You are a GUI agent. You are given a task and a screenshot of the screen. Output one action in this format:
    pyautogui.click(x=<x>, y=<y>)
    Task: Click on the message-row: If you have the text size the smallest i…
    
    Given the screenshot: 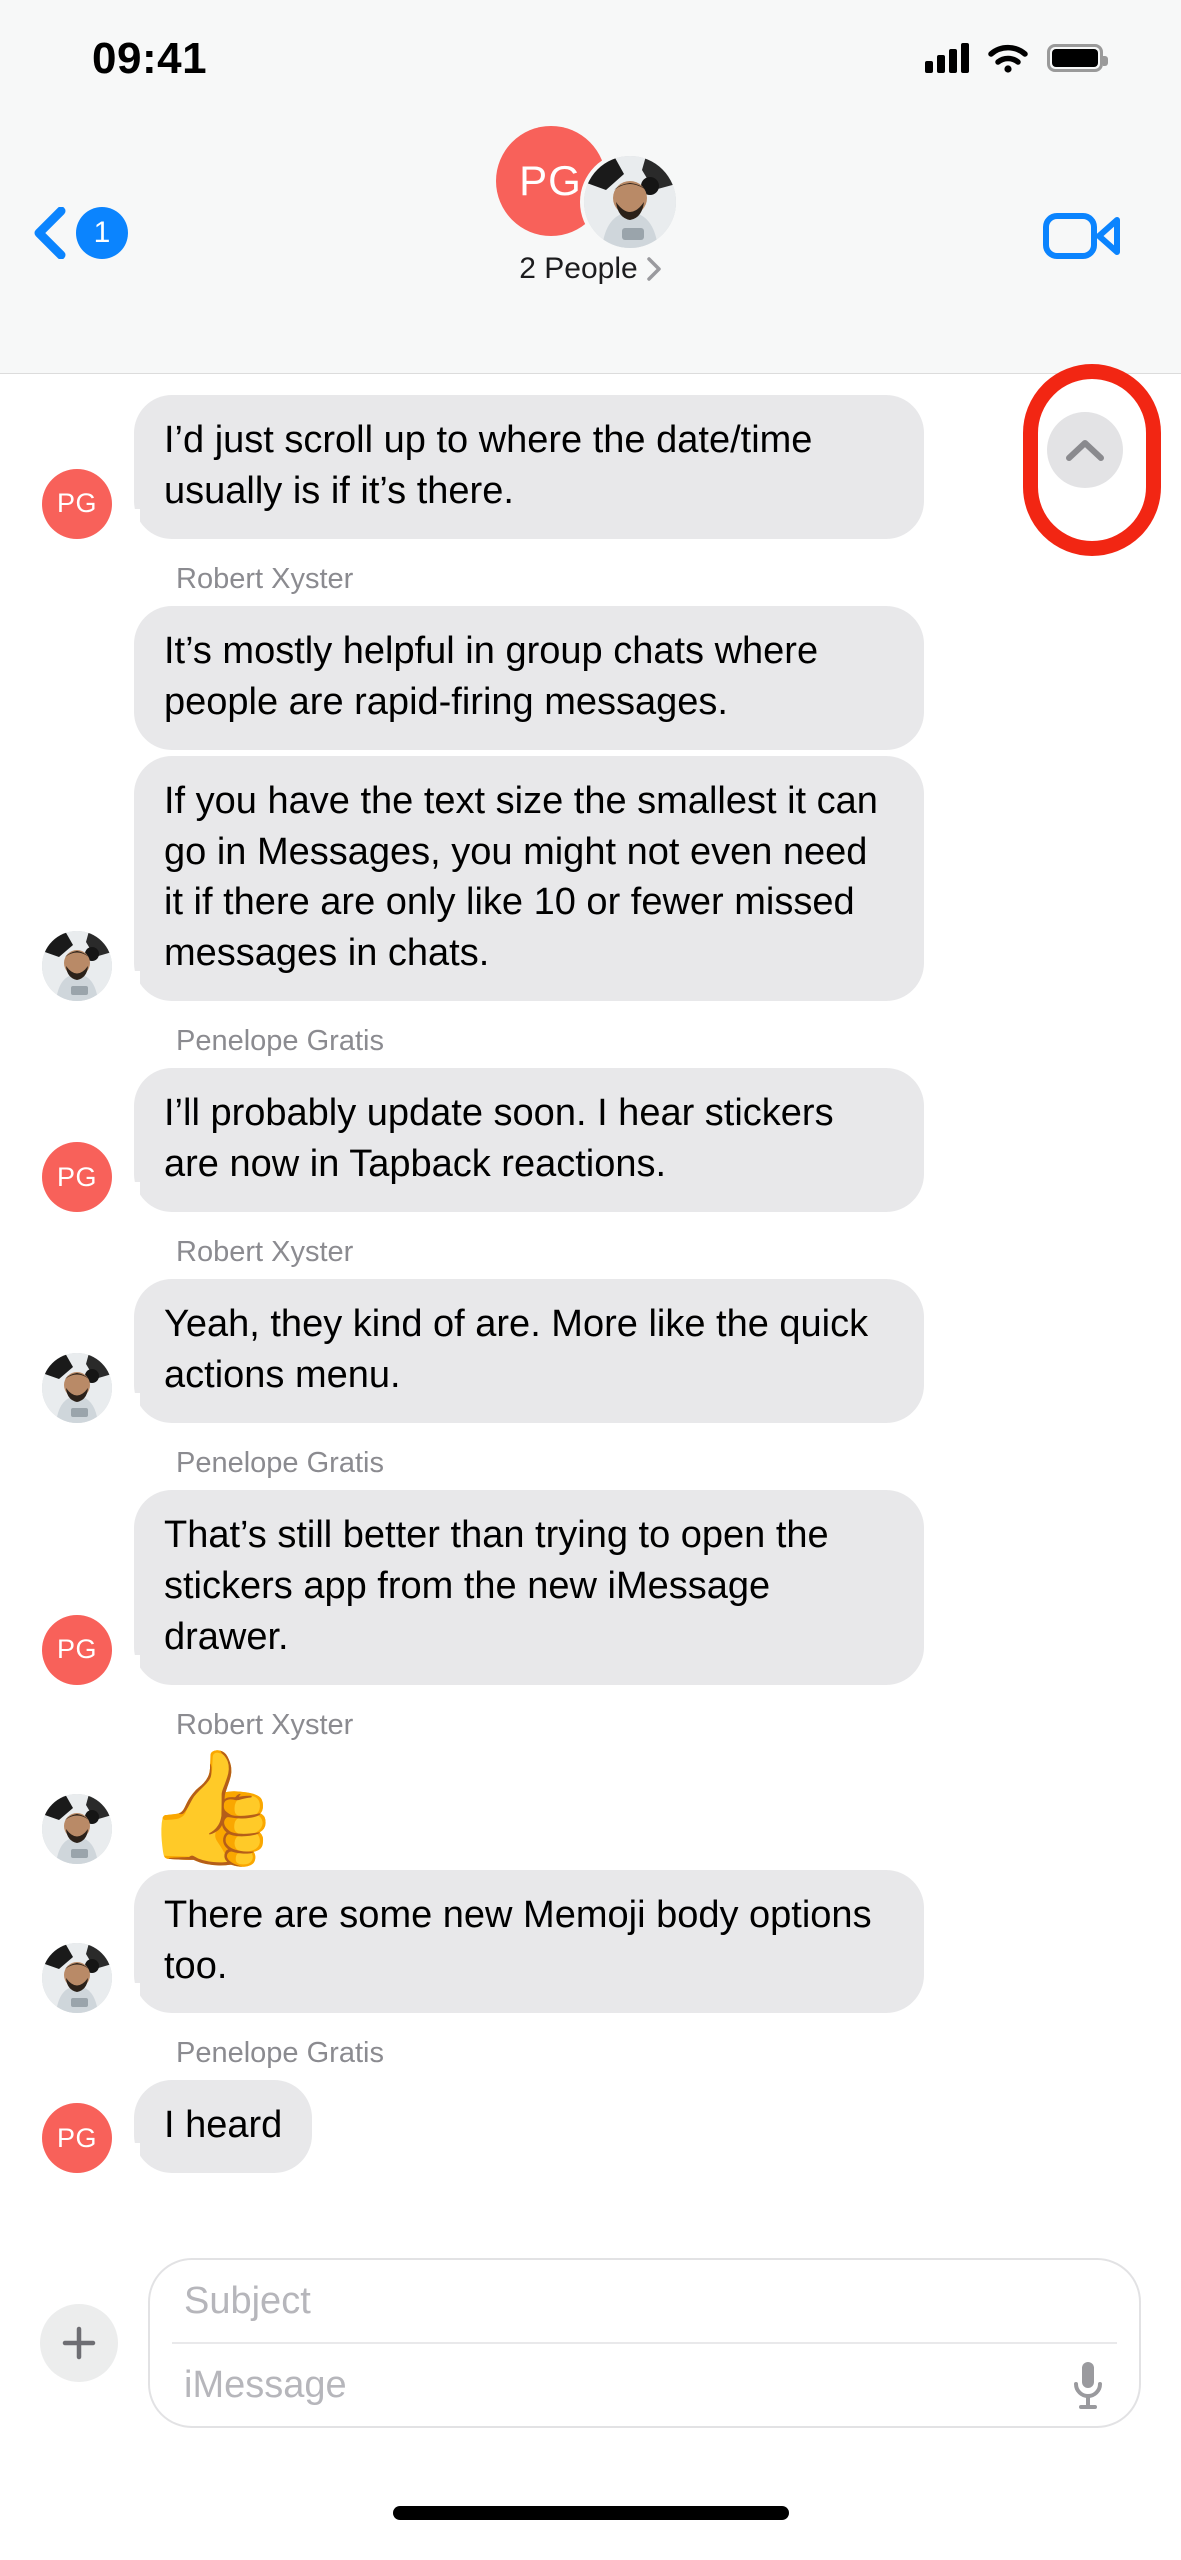 What is the action you would take?
    pyautogui.click(x=590, y=878)
    